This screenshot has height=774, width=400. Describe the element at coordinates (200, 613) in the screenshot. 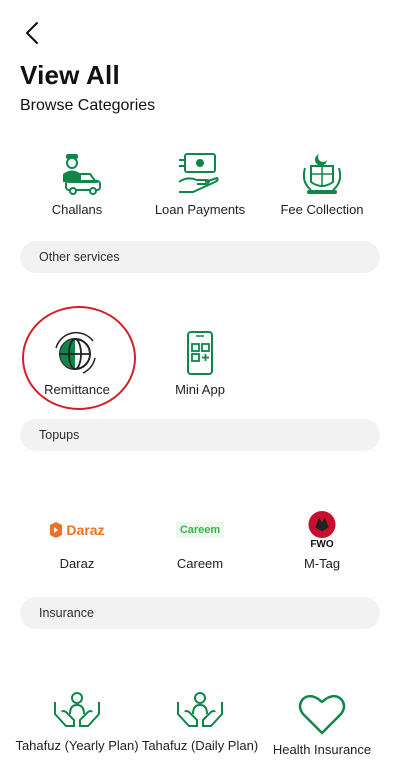

I see `section-header-insurance: Insurance` at that location.